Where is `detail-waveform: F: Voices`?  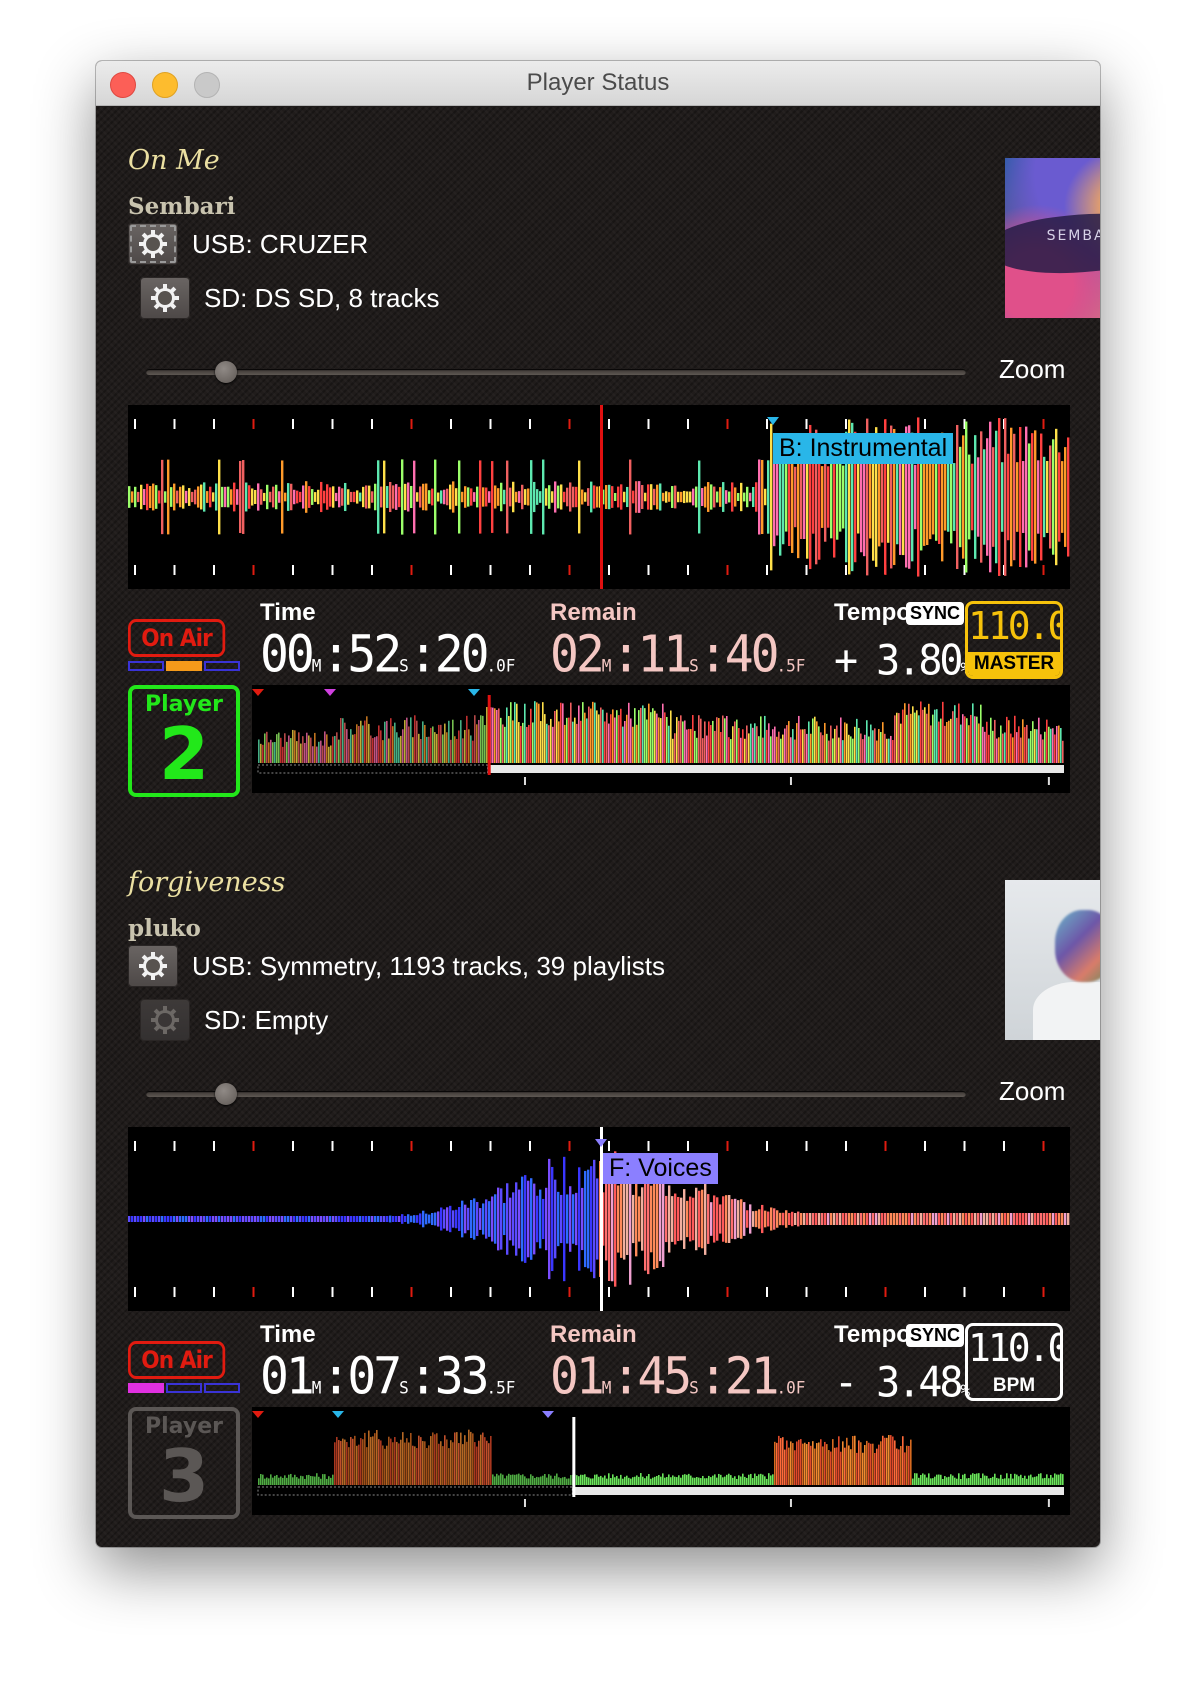 detail-waveform: F: Voices is located at coordinates (599, 1219).